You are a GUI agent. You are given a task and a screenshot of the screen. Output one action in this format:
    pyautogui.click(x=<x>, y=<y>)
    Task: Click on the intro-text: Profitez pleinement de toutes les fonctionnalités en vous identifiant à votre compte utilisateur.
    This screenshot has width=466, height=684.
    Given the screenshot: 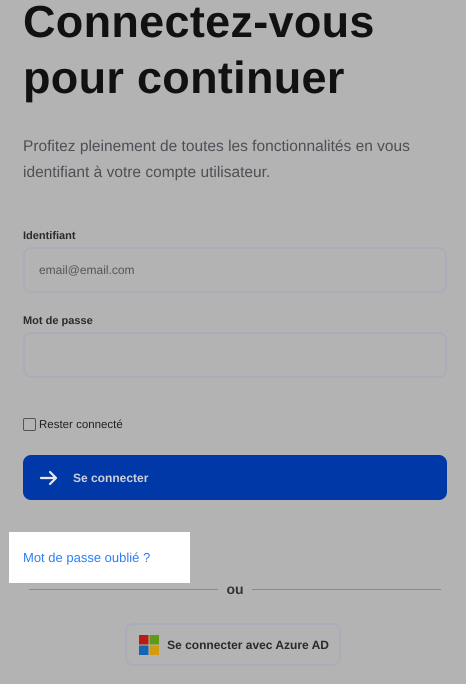 What is the action you would take?
    pyautogui.click(x=217, y=160)
    